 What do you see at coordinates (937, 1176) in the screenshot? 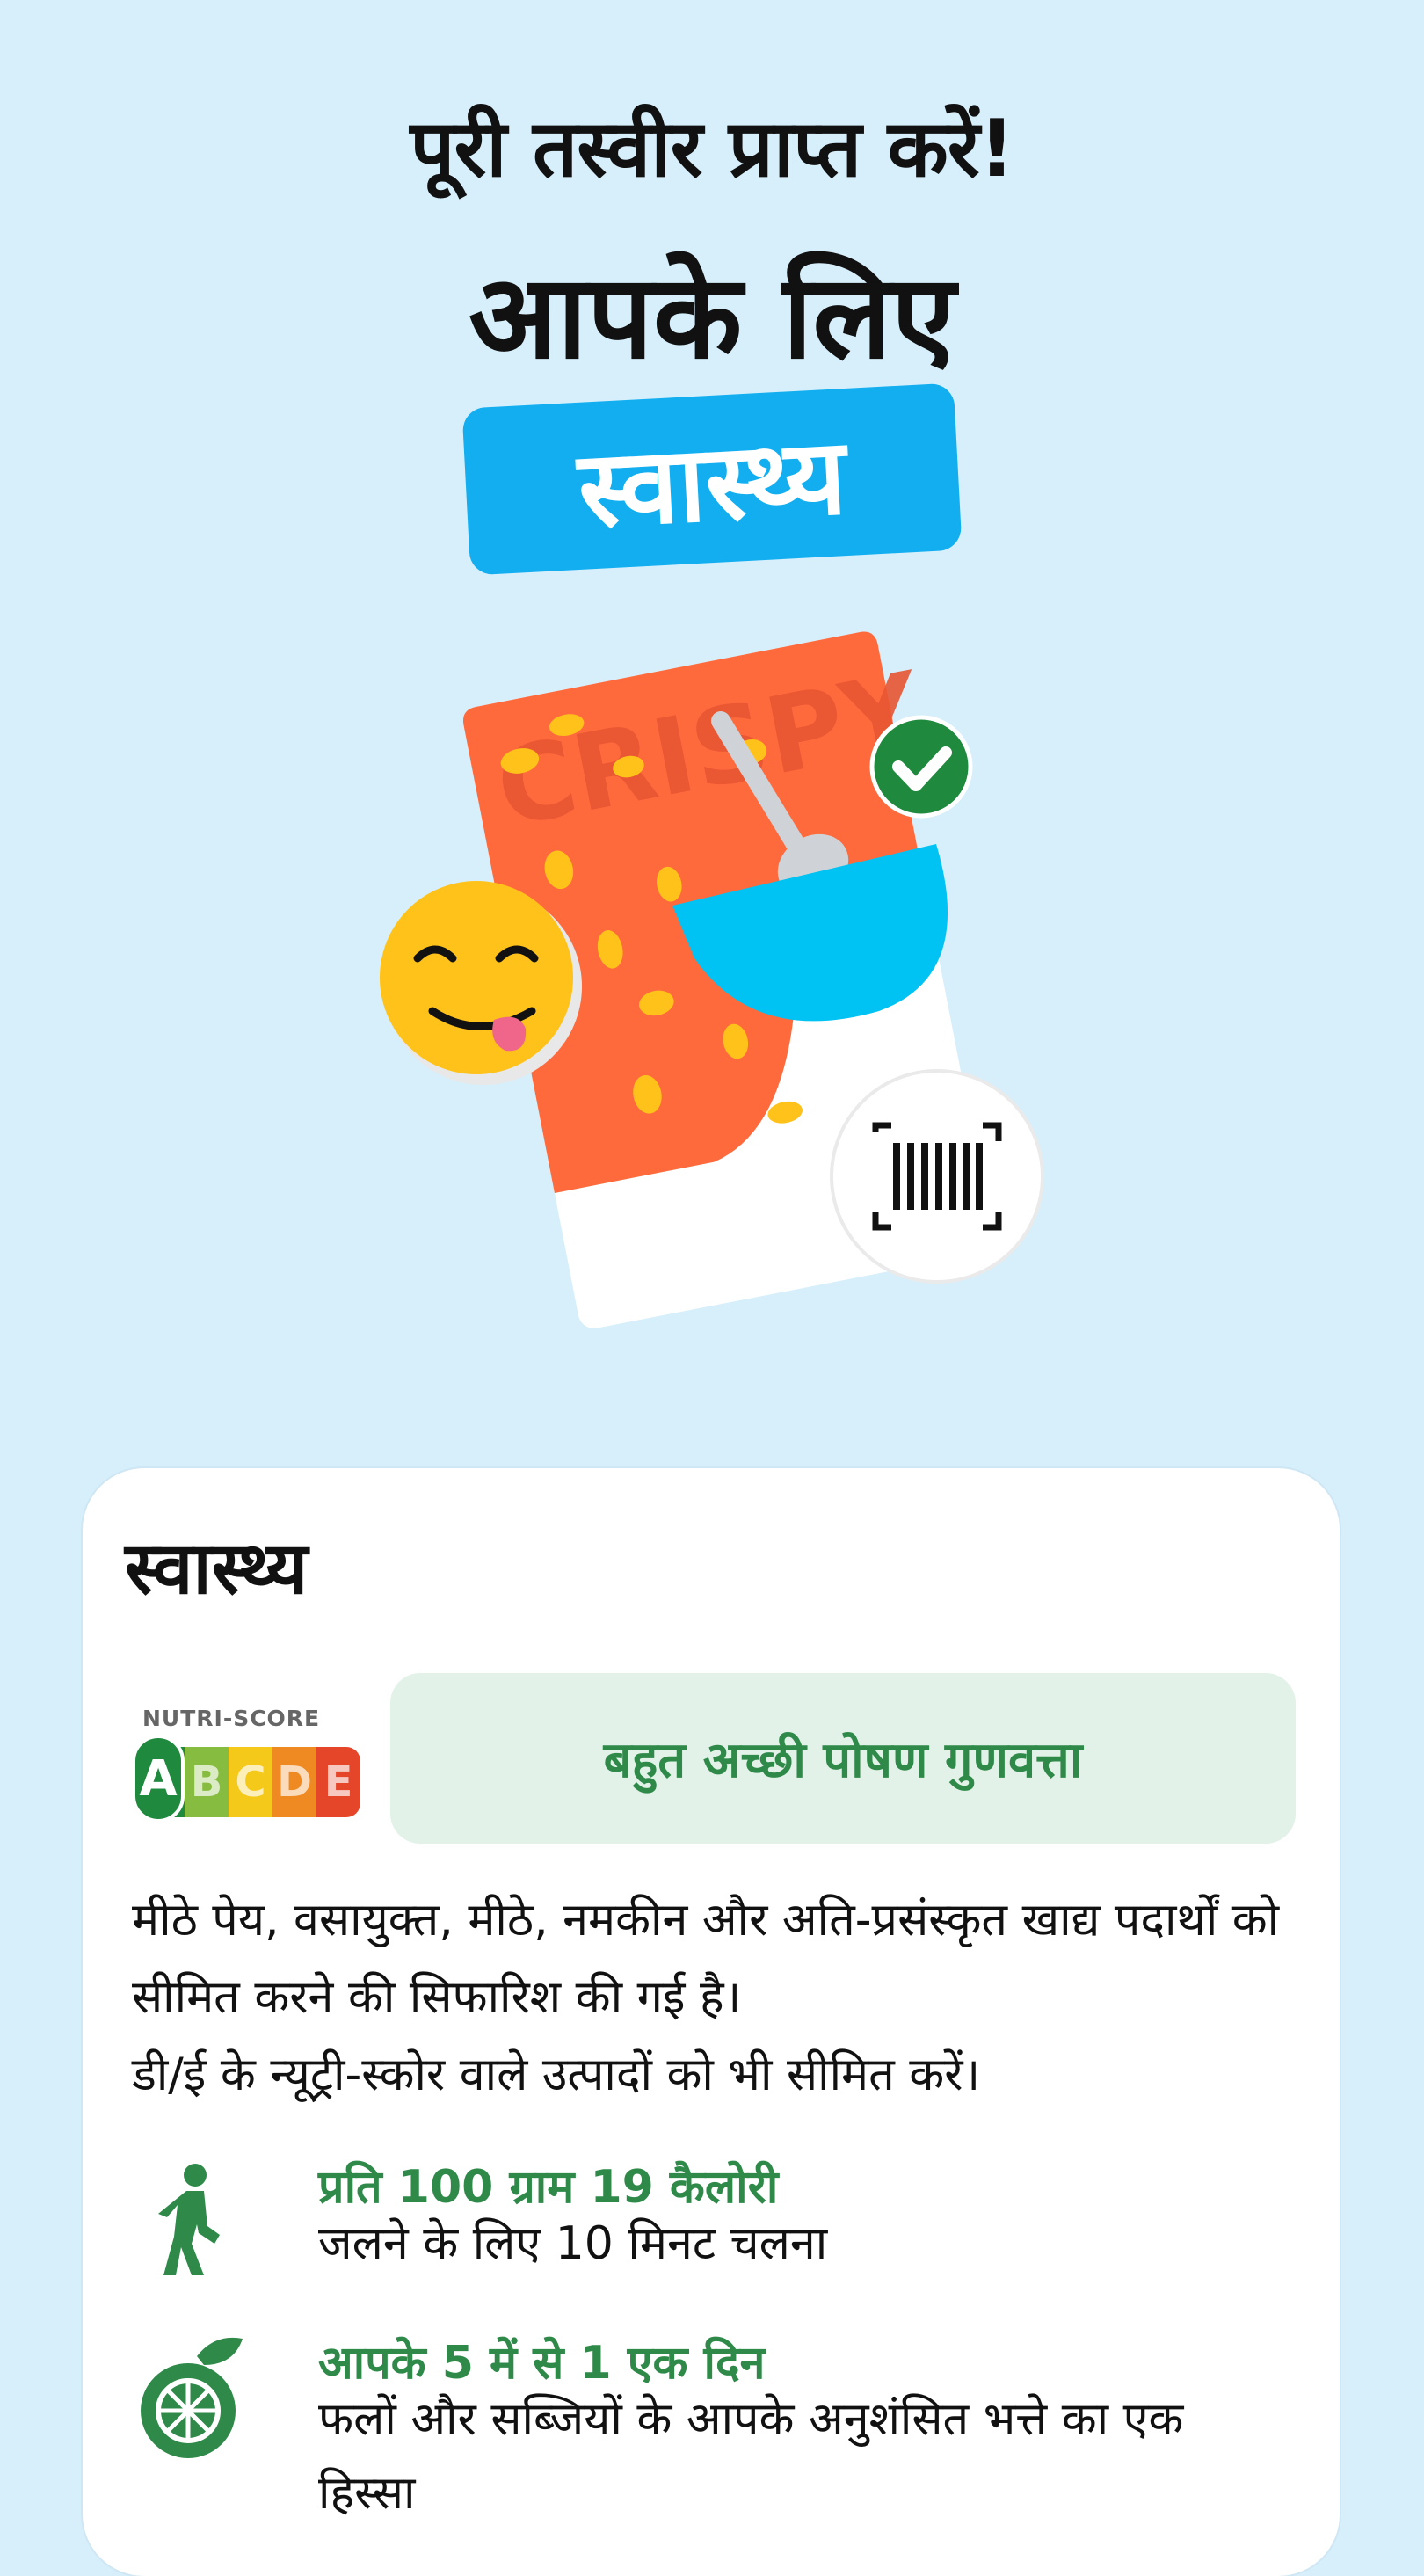
I see `barcode-icon` at bounding box center [937, 1176].